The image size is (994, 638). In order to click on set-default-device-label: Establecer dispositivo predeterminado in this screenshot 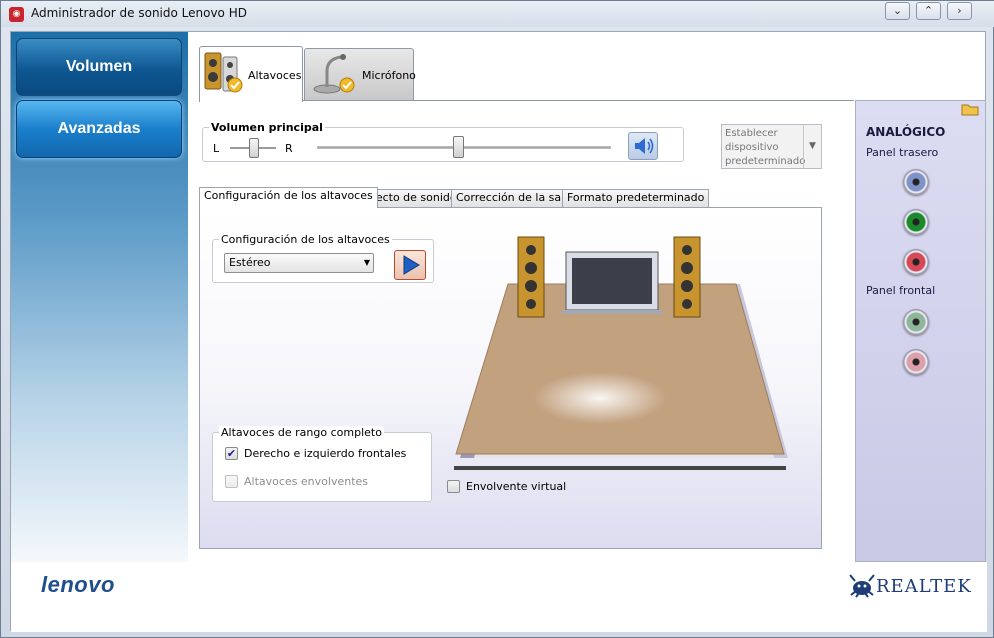, I will do `click(765, 147)`.